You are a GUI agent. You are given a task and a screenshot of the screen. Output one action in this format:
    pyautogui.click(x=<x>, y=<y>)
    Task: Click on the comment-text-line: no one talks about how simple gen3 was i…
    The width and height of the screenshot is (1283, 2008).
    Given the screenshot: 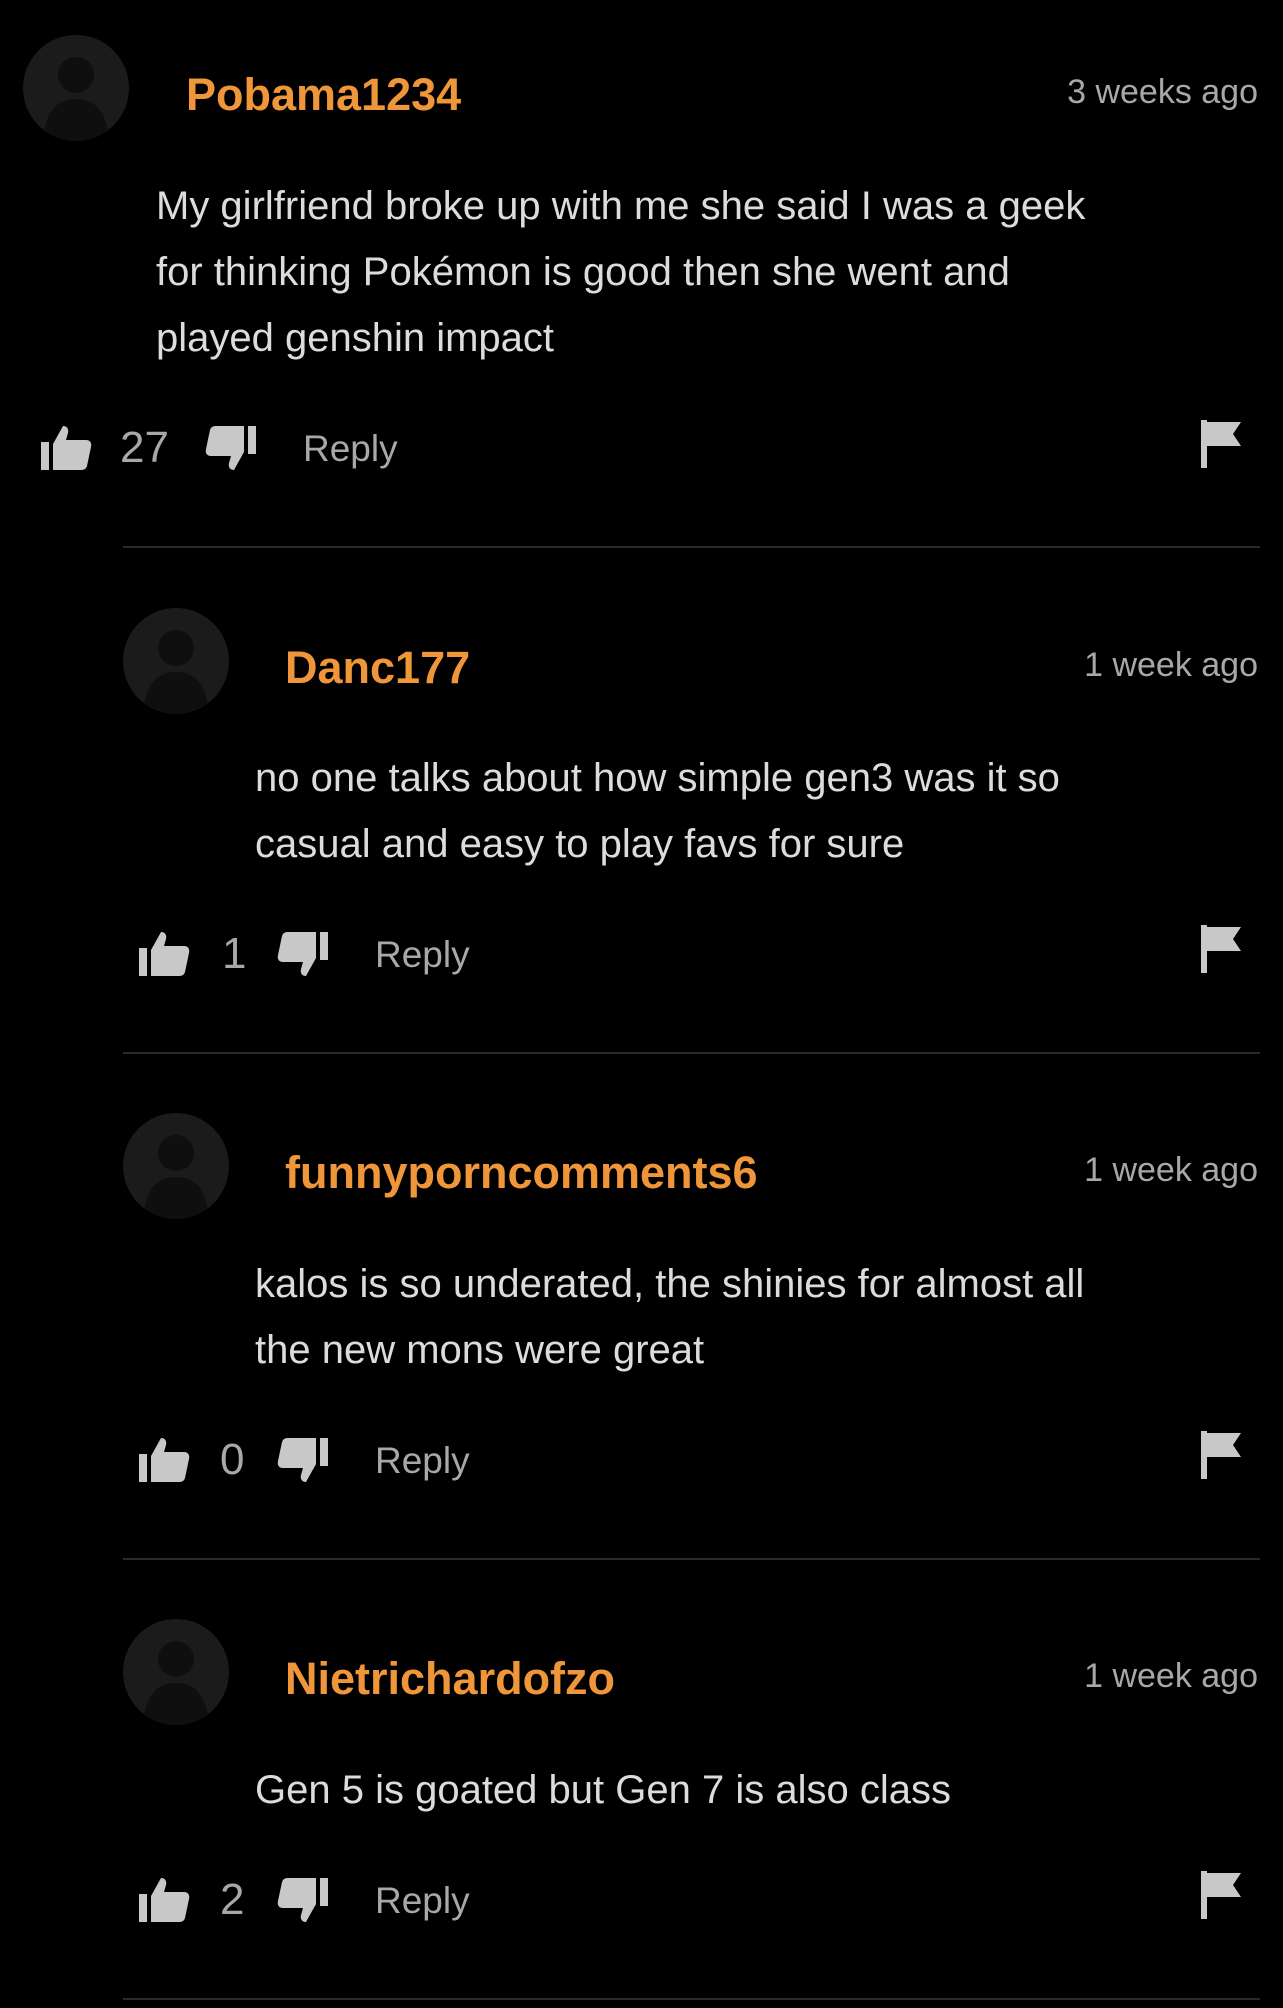 What is the action you would take?
    pyautogui.click(x=657, y=778)
    